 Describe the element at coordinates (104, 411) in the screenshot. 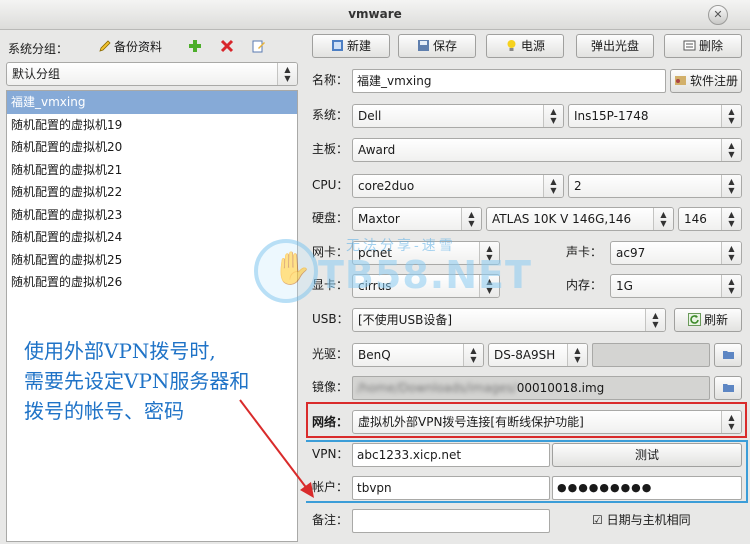

I see `annotation-line: 拨号的帐号、密码` at that location.